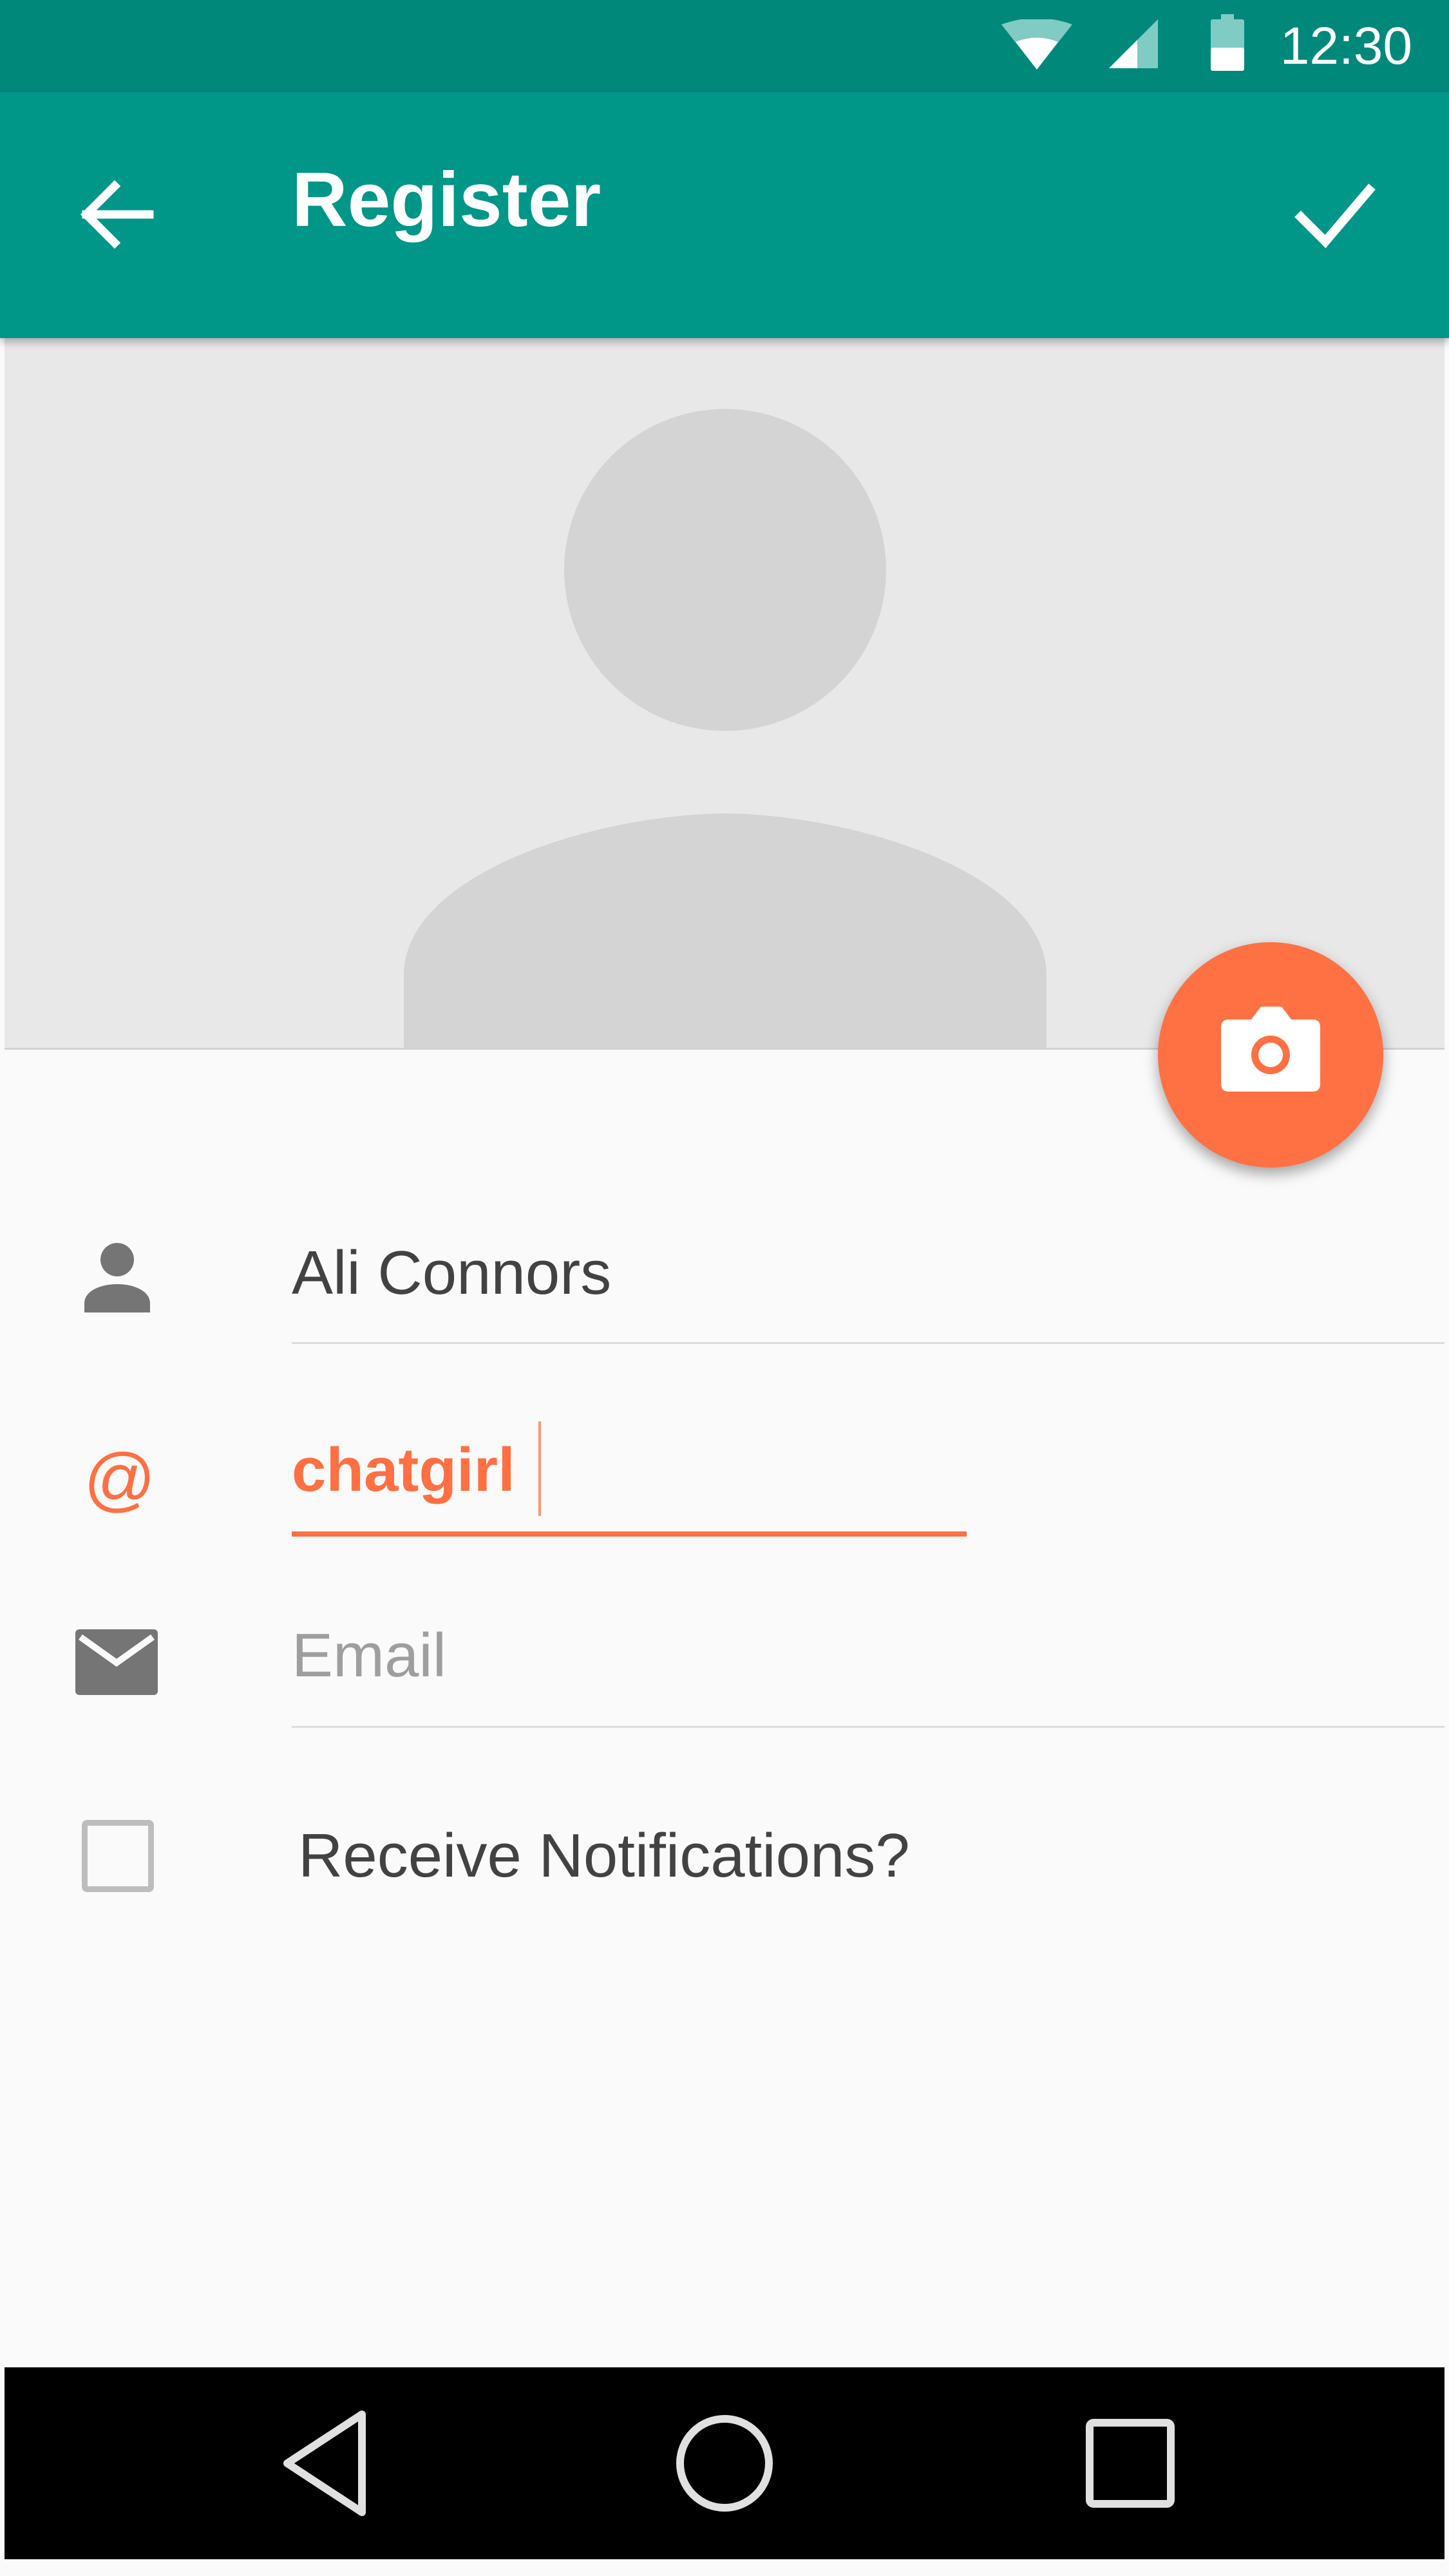  I want to click on email-field-underline, so click(868, 1727).